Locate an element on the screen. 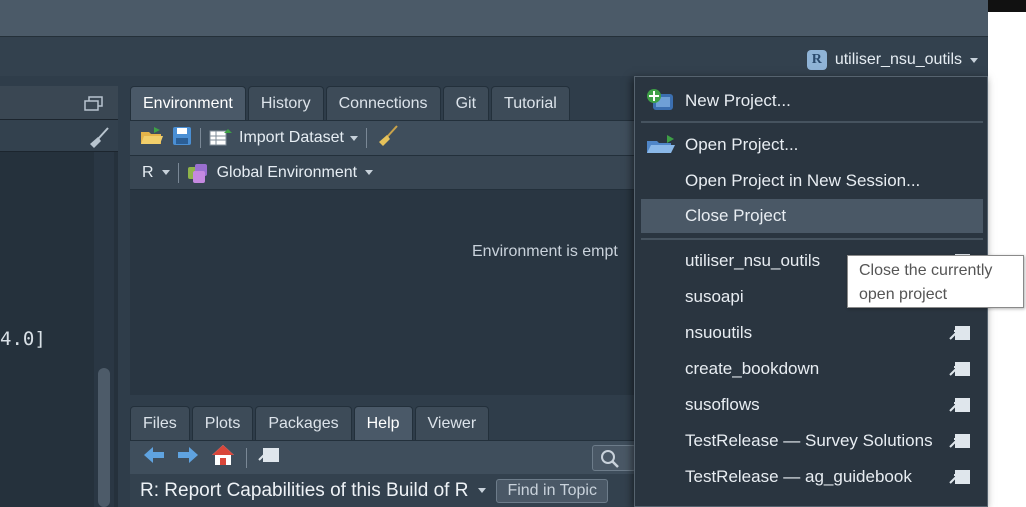  tab-files: Files is located at coordinates (160, 423).